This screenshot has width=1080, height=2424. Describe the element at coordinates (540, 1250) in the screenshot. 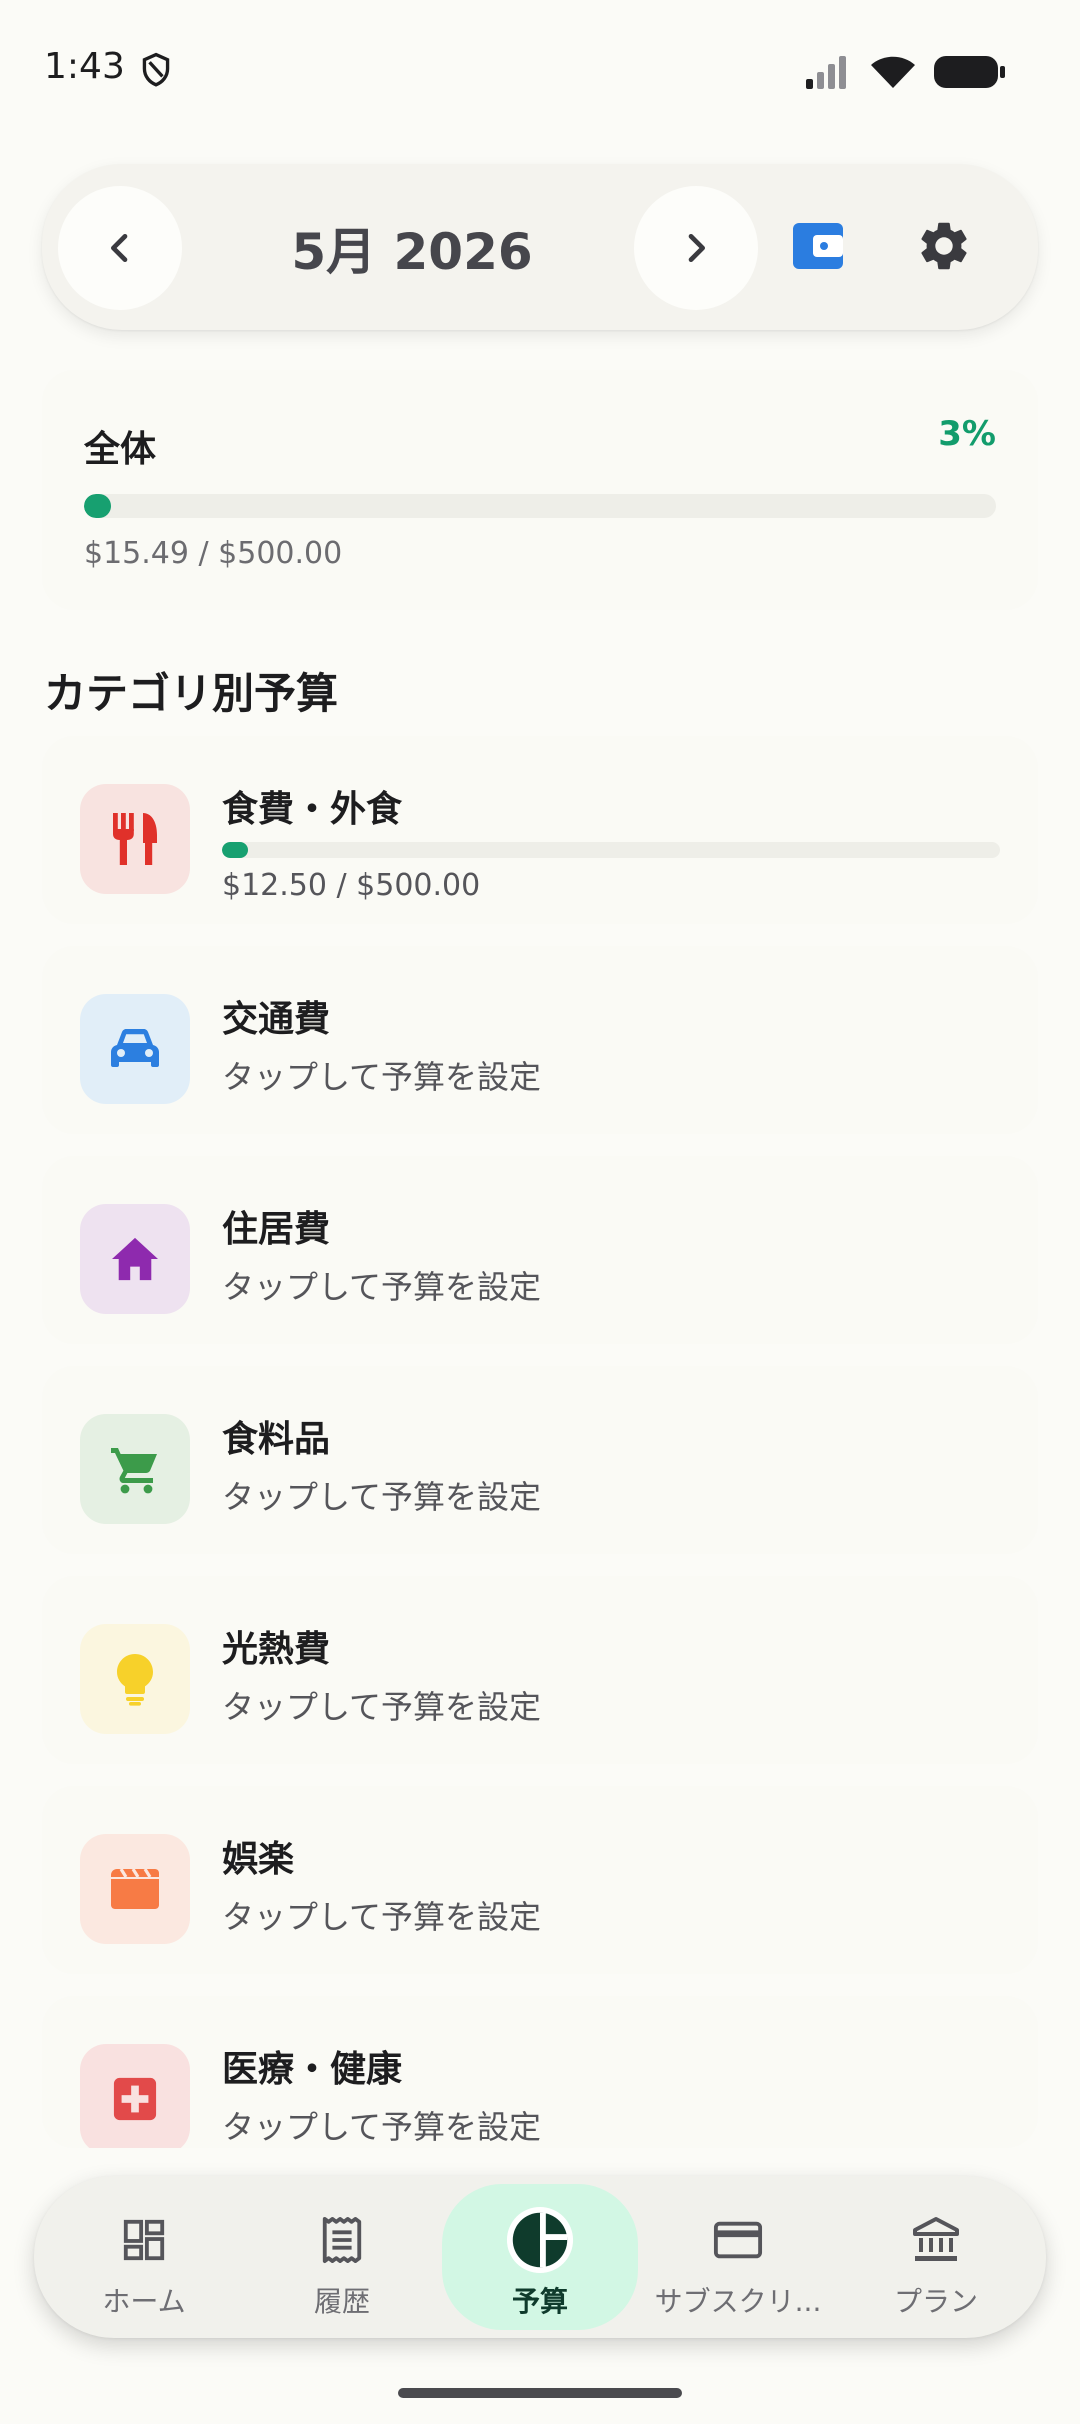

I see `category-card-housing: 住居費 タップして予算を設定` at that location.